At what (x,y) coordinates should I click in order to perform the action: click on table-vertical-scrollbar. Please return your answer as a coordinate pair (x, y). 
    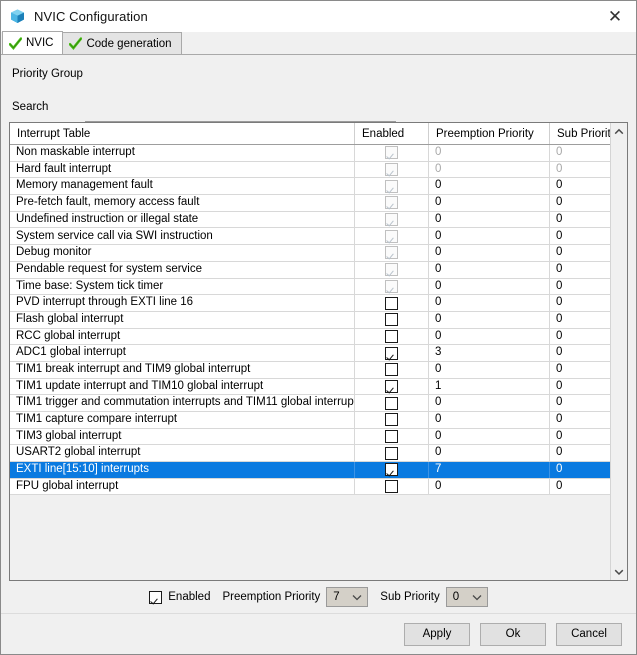
    Looking at the image, I should click on (618, 351).